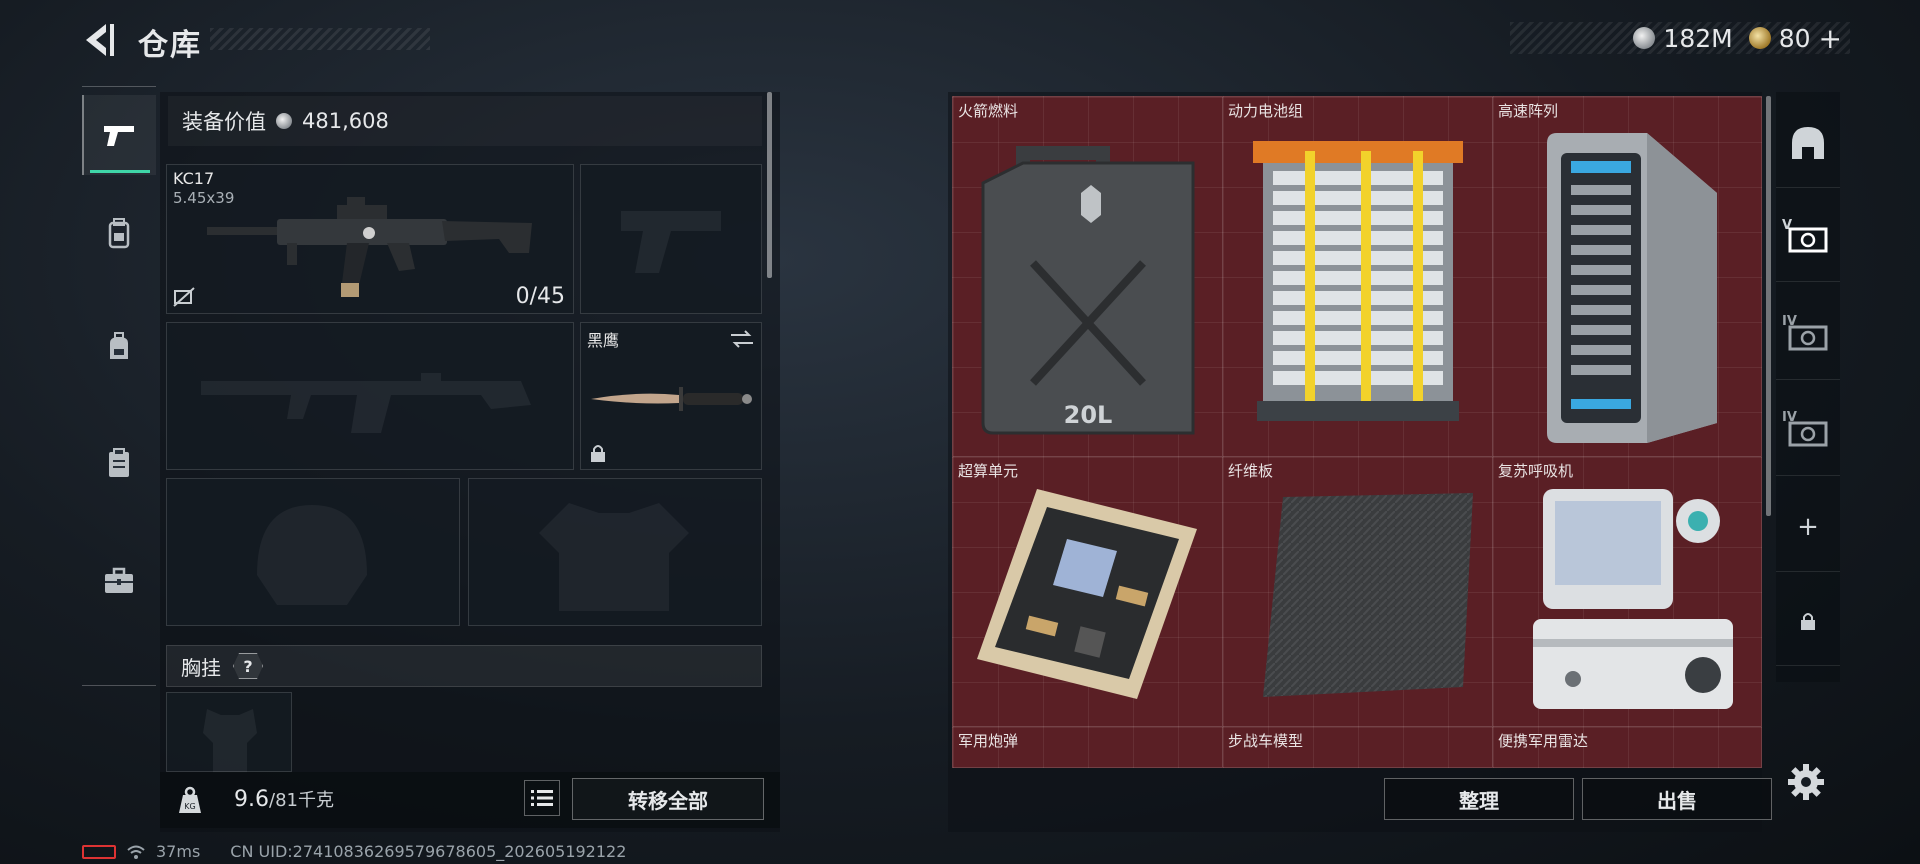  What do you see at coordinates (464, 666) in the screenshot?
I see `chest-rig-header: 胸挂 ?` at bounding box center [464, 666].